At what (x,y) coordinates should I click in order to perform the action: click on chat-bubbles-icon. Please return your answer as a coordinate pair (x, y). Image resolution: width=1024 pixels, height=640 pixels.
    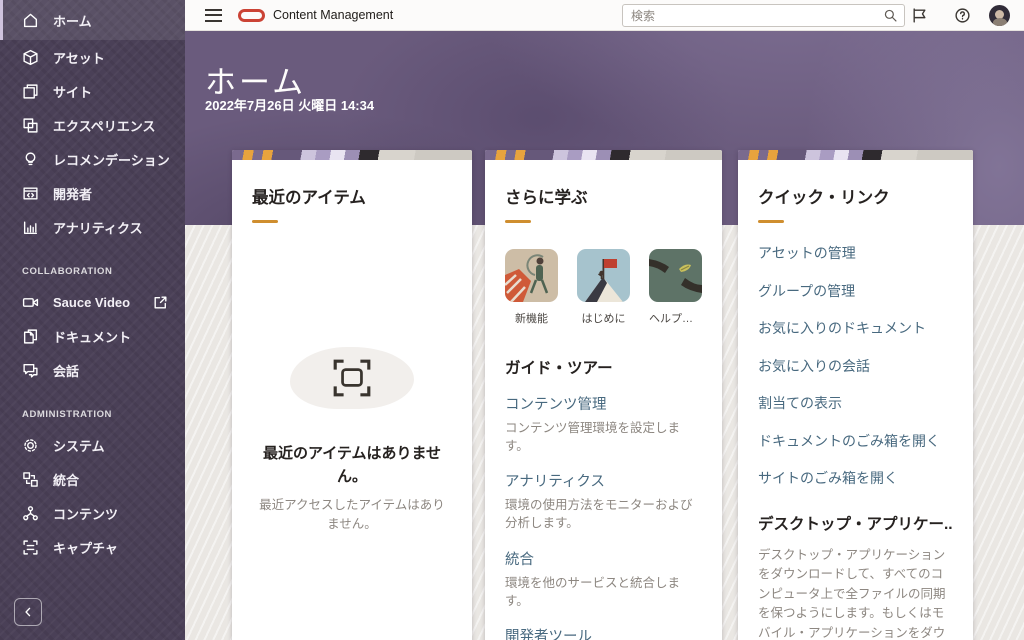
    Looking at the image, I should click on (30, 370).